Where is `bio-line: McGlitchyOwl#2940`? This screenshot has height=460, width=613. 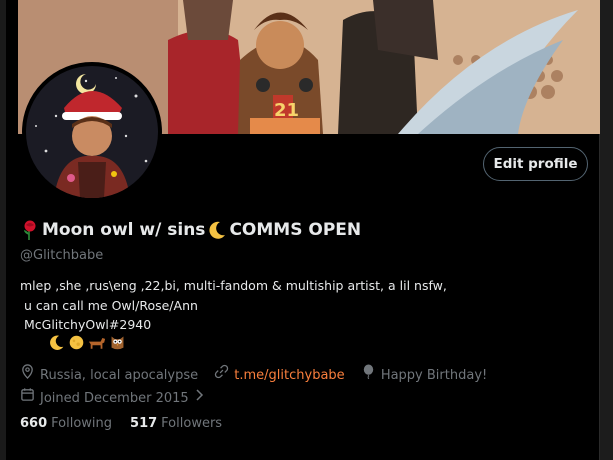 bio-line: McGlitchyOwl#2940 is located at coordinates (86, 324).